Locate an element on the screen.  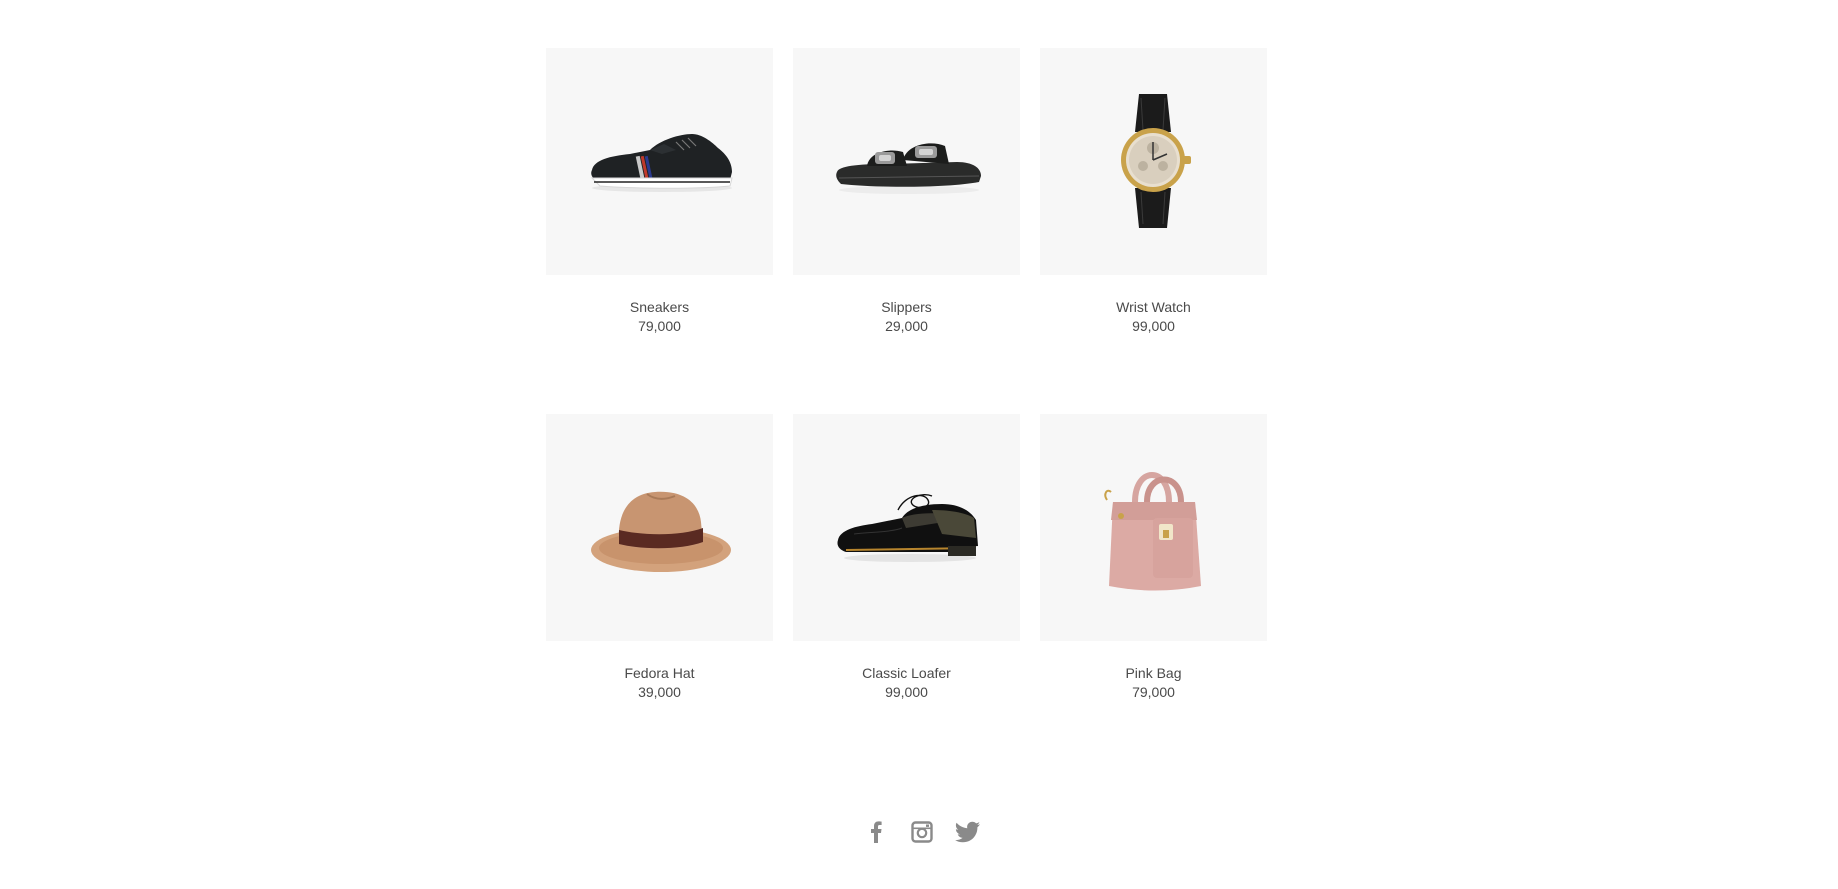
product-name: Pink Bag is located at coordinates (1153, 673).